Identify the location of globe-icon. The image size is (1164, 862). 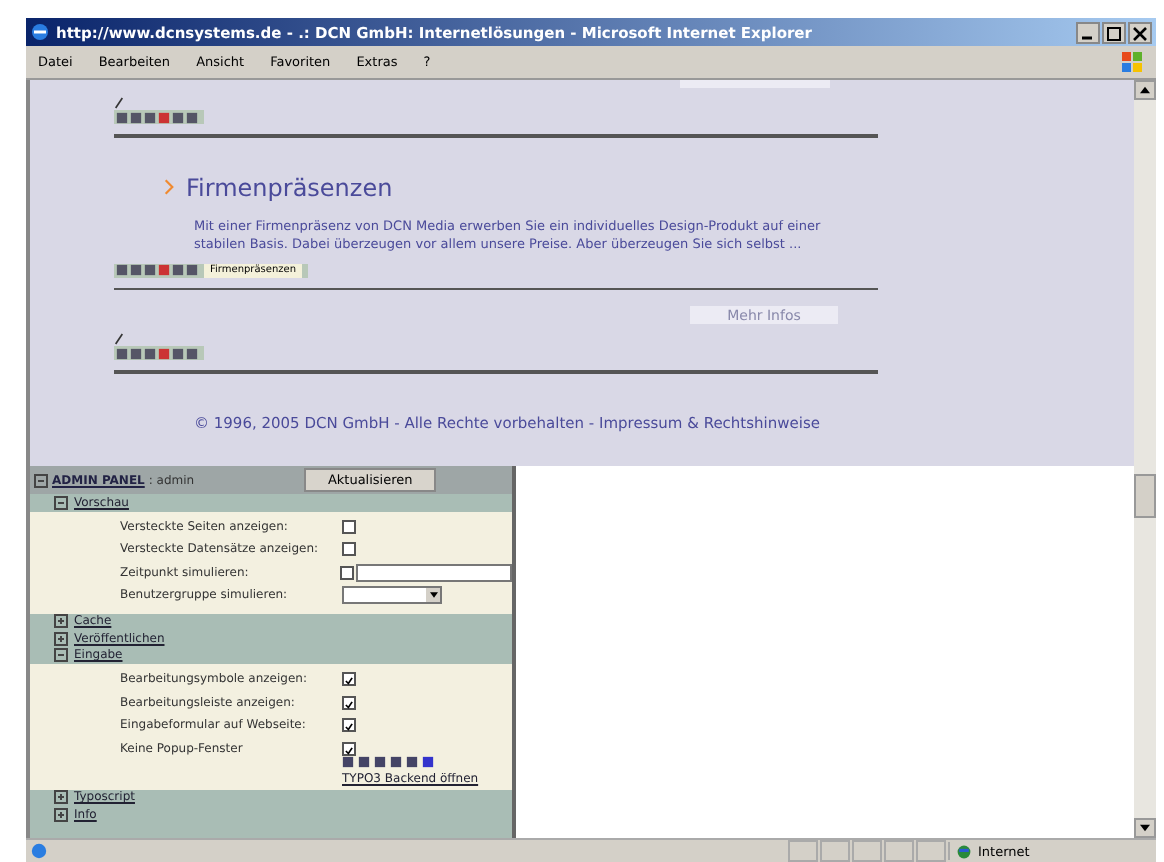
(964, 851).